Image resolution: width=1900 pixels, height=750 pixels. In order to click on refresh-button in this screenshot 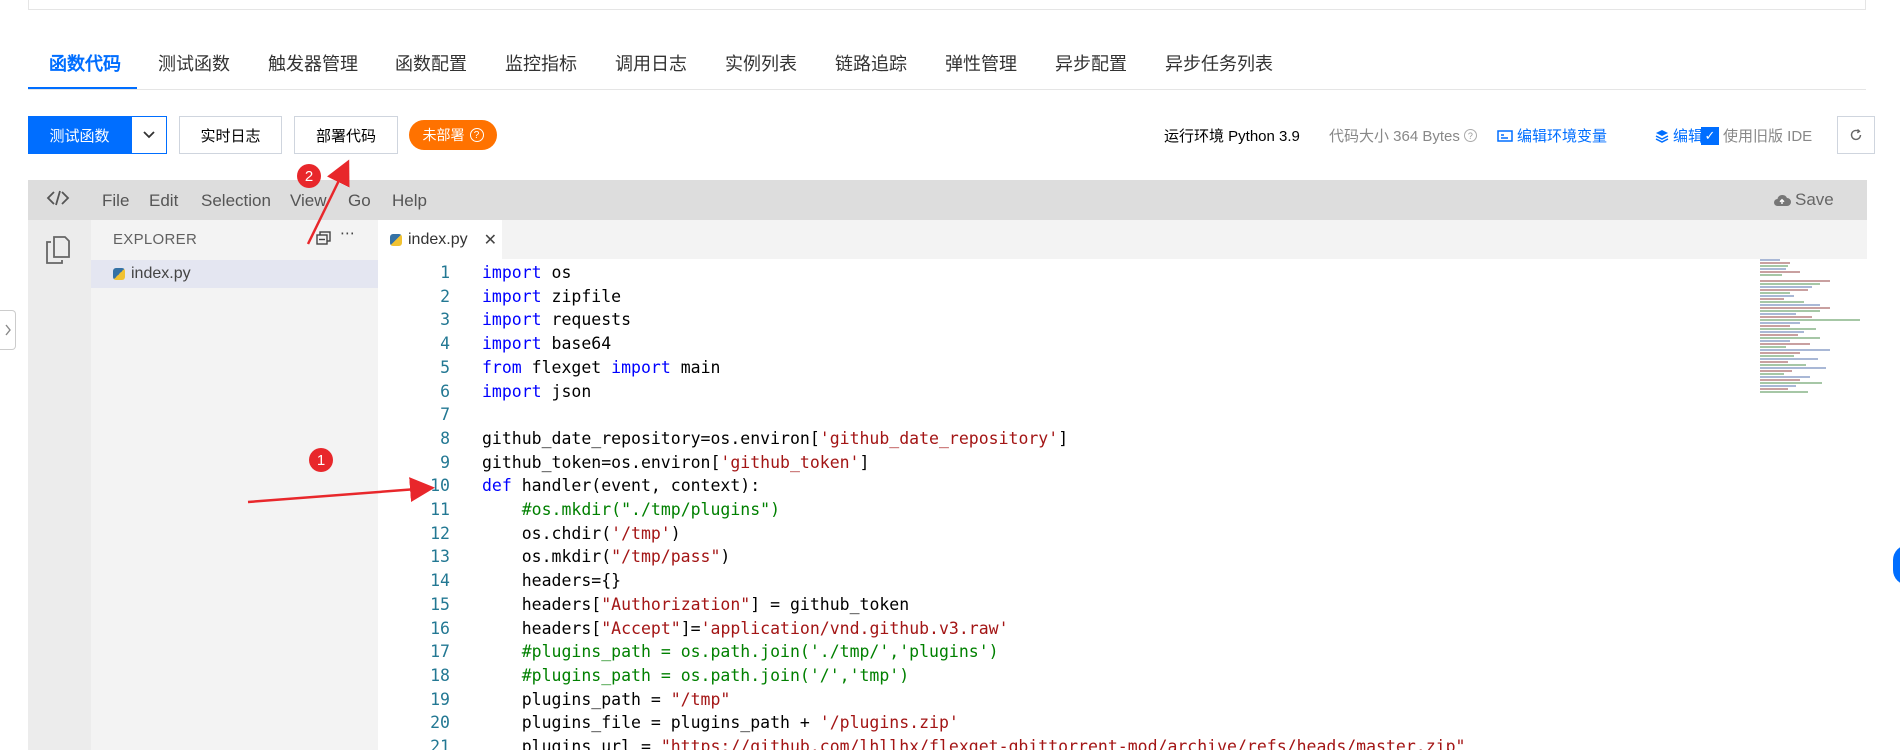, I will do `click(1856, 135)`.